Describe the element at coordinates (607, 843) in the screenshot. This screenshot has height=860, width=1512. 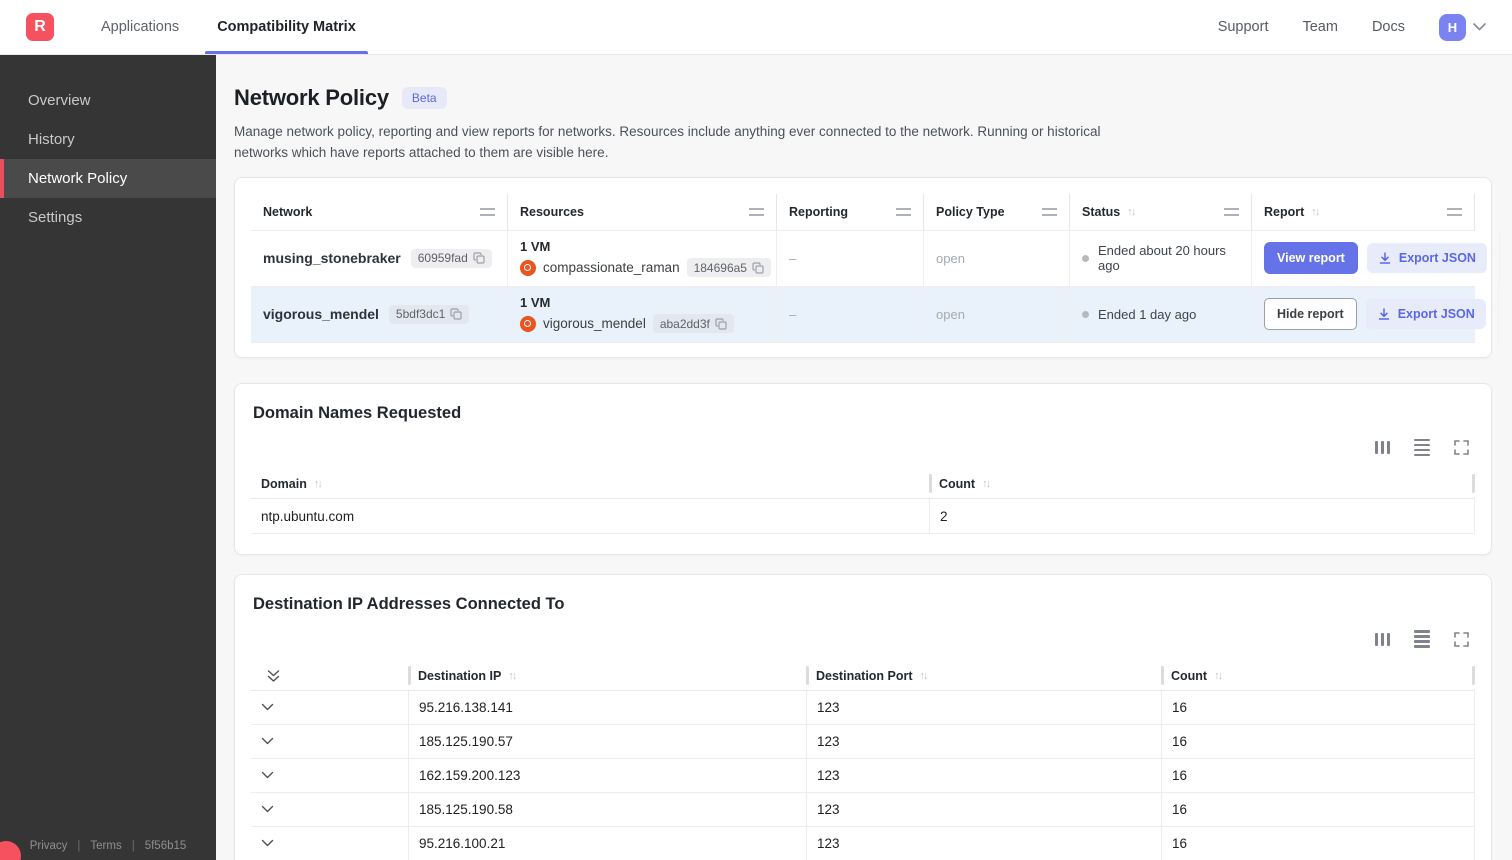
I see `destination-ip-cell: 95.216.100.21` at that location.